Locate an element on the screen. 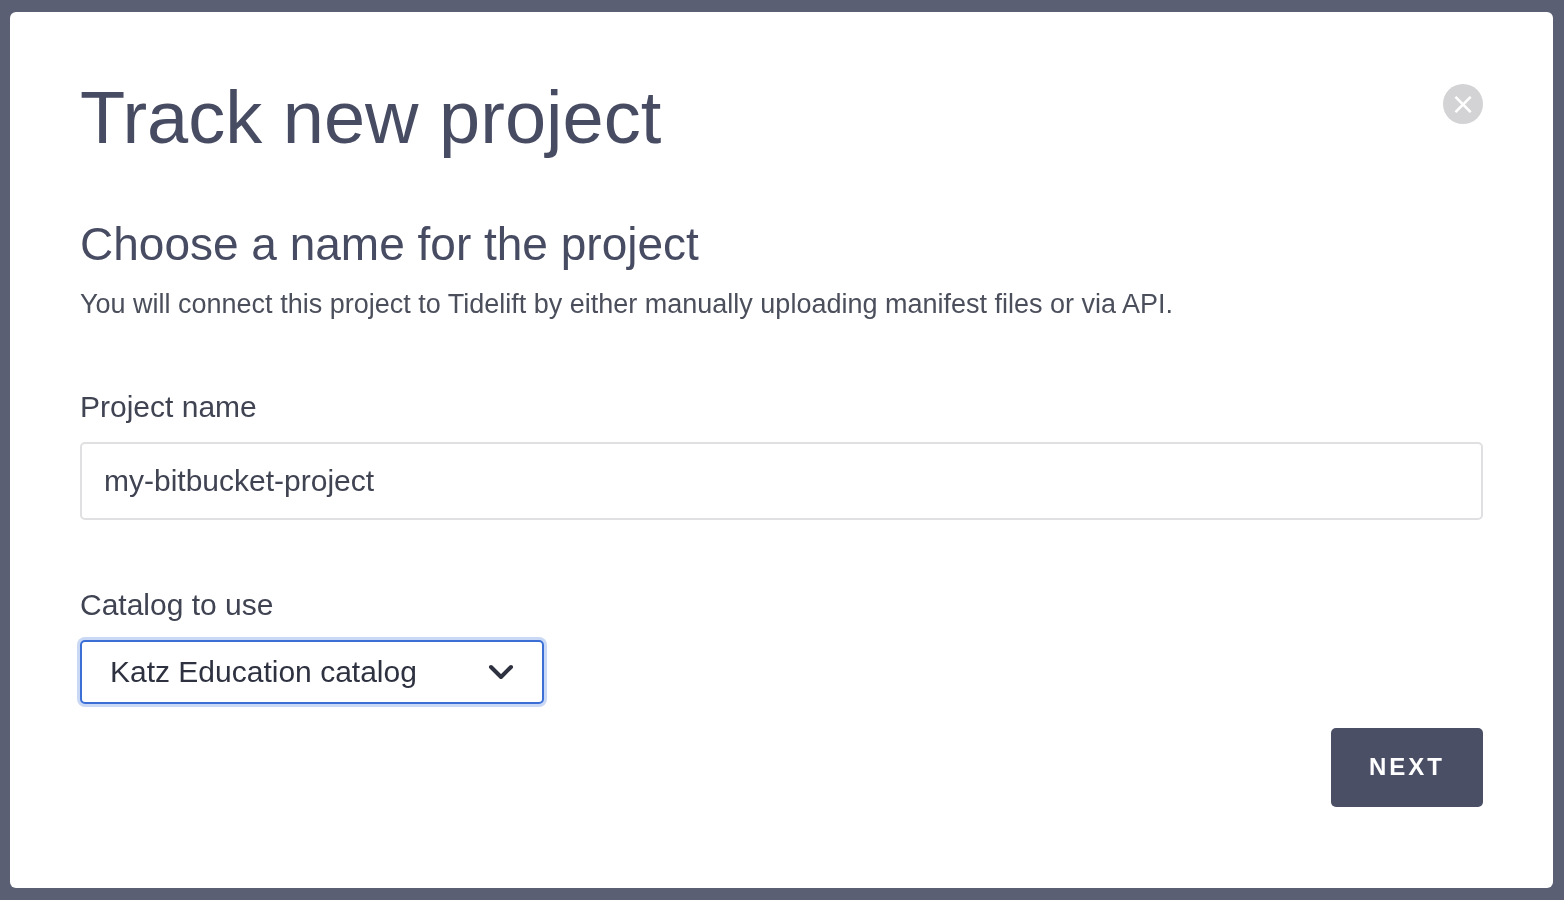 This screenshot has width=1564, height=900. field-label: Catalog to use is located at coordinates (177, 604).